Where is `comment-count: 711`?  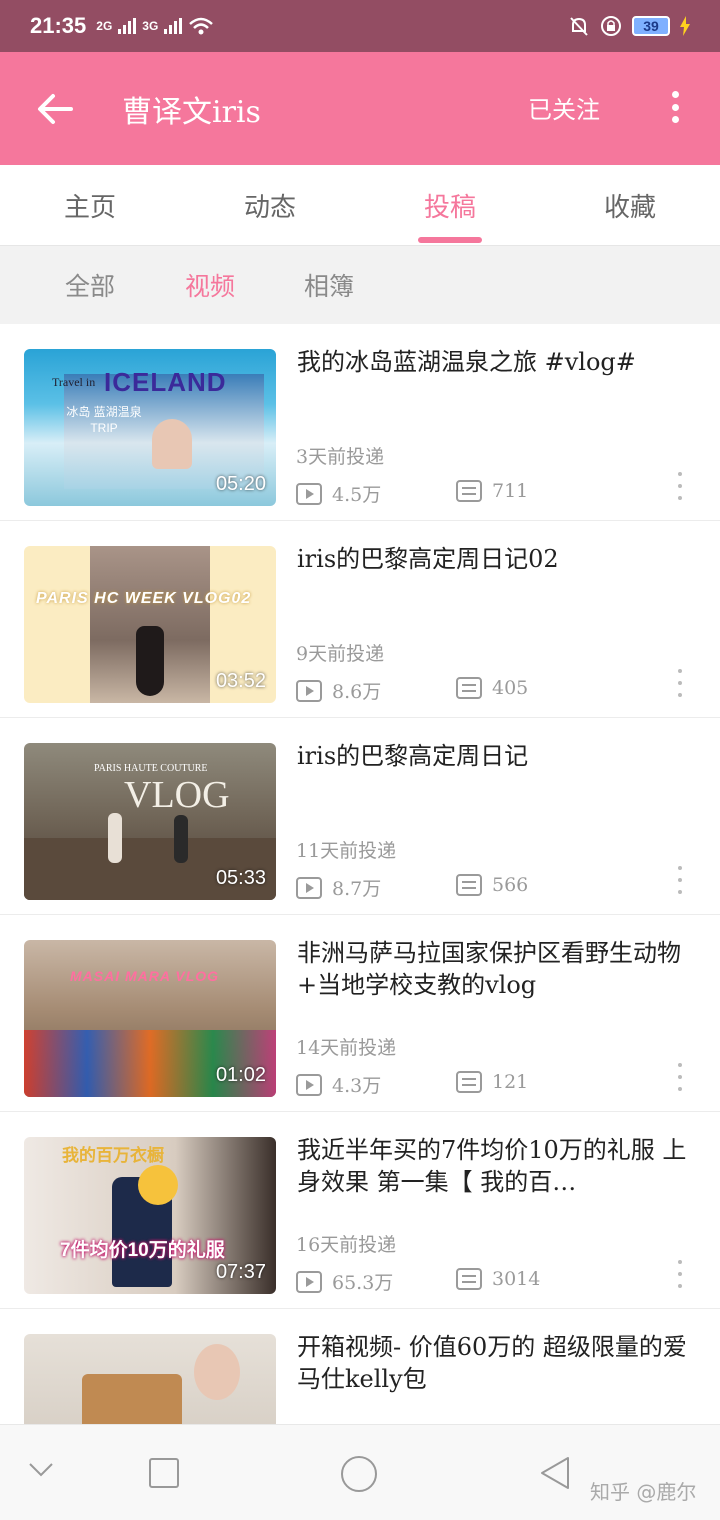 comment-count: 711 is located at coordinates (492, 491).